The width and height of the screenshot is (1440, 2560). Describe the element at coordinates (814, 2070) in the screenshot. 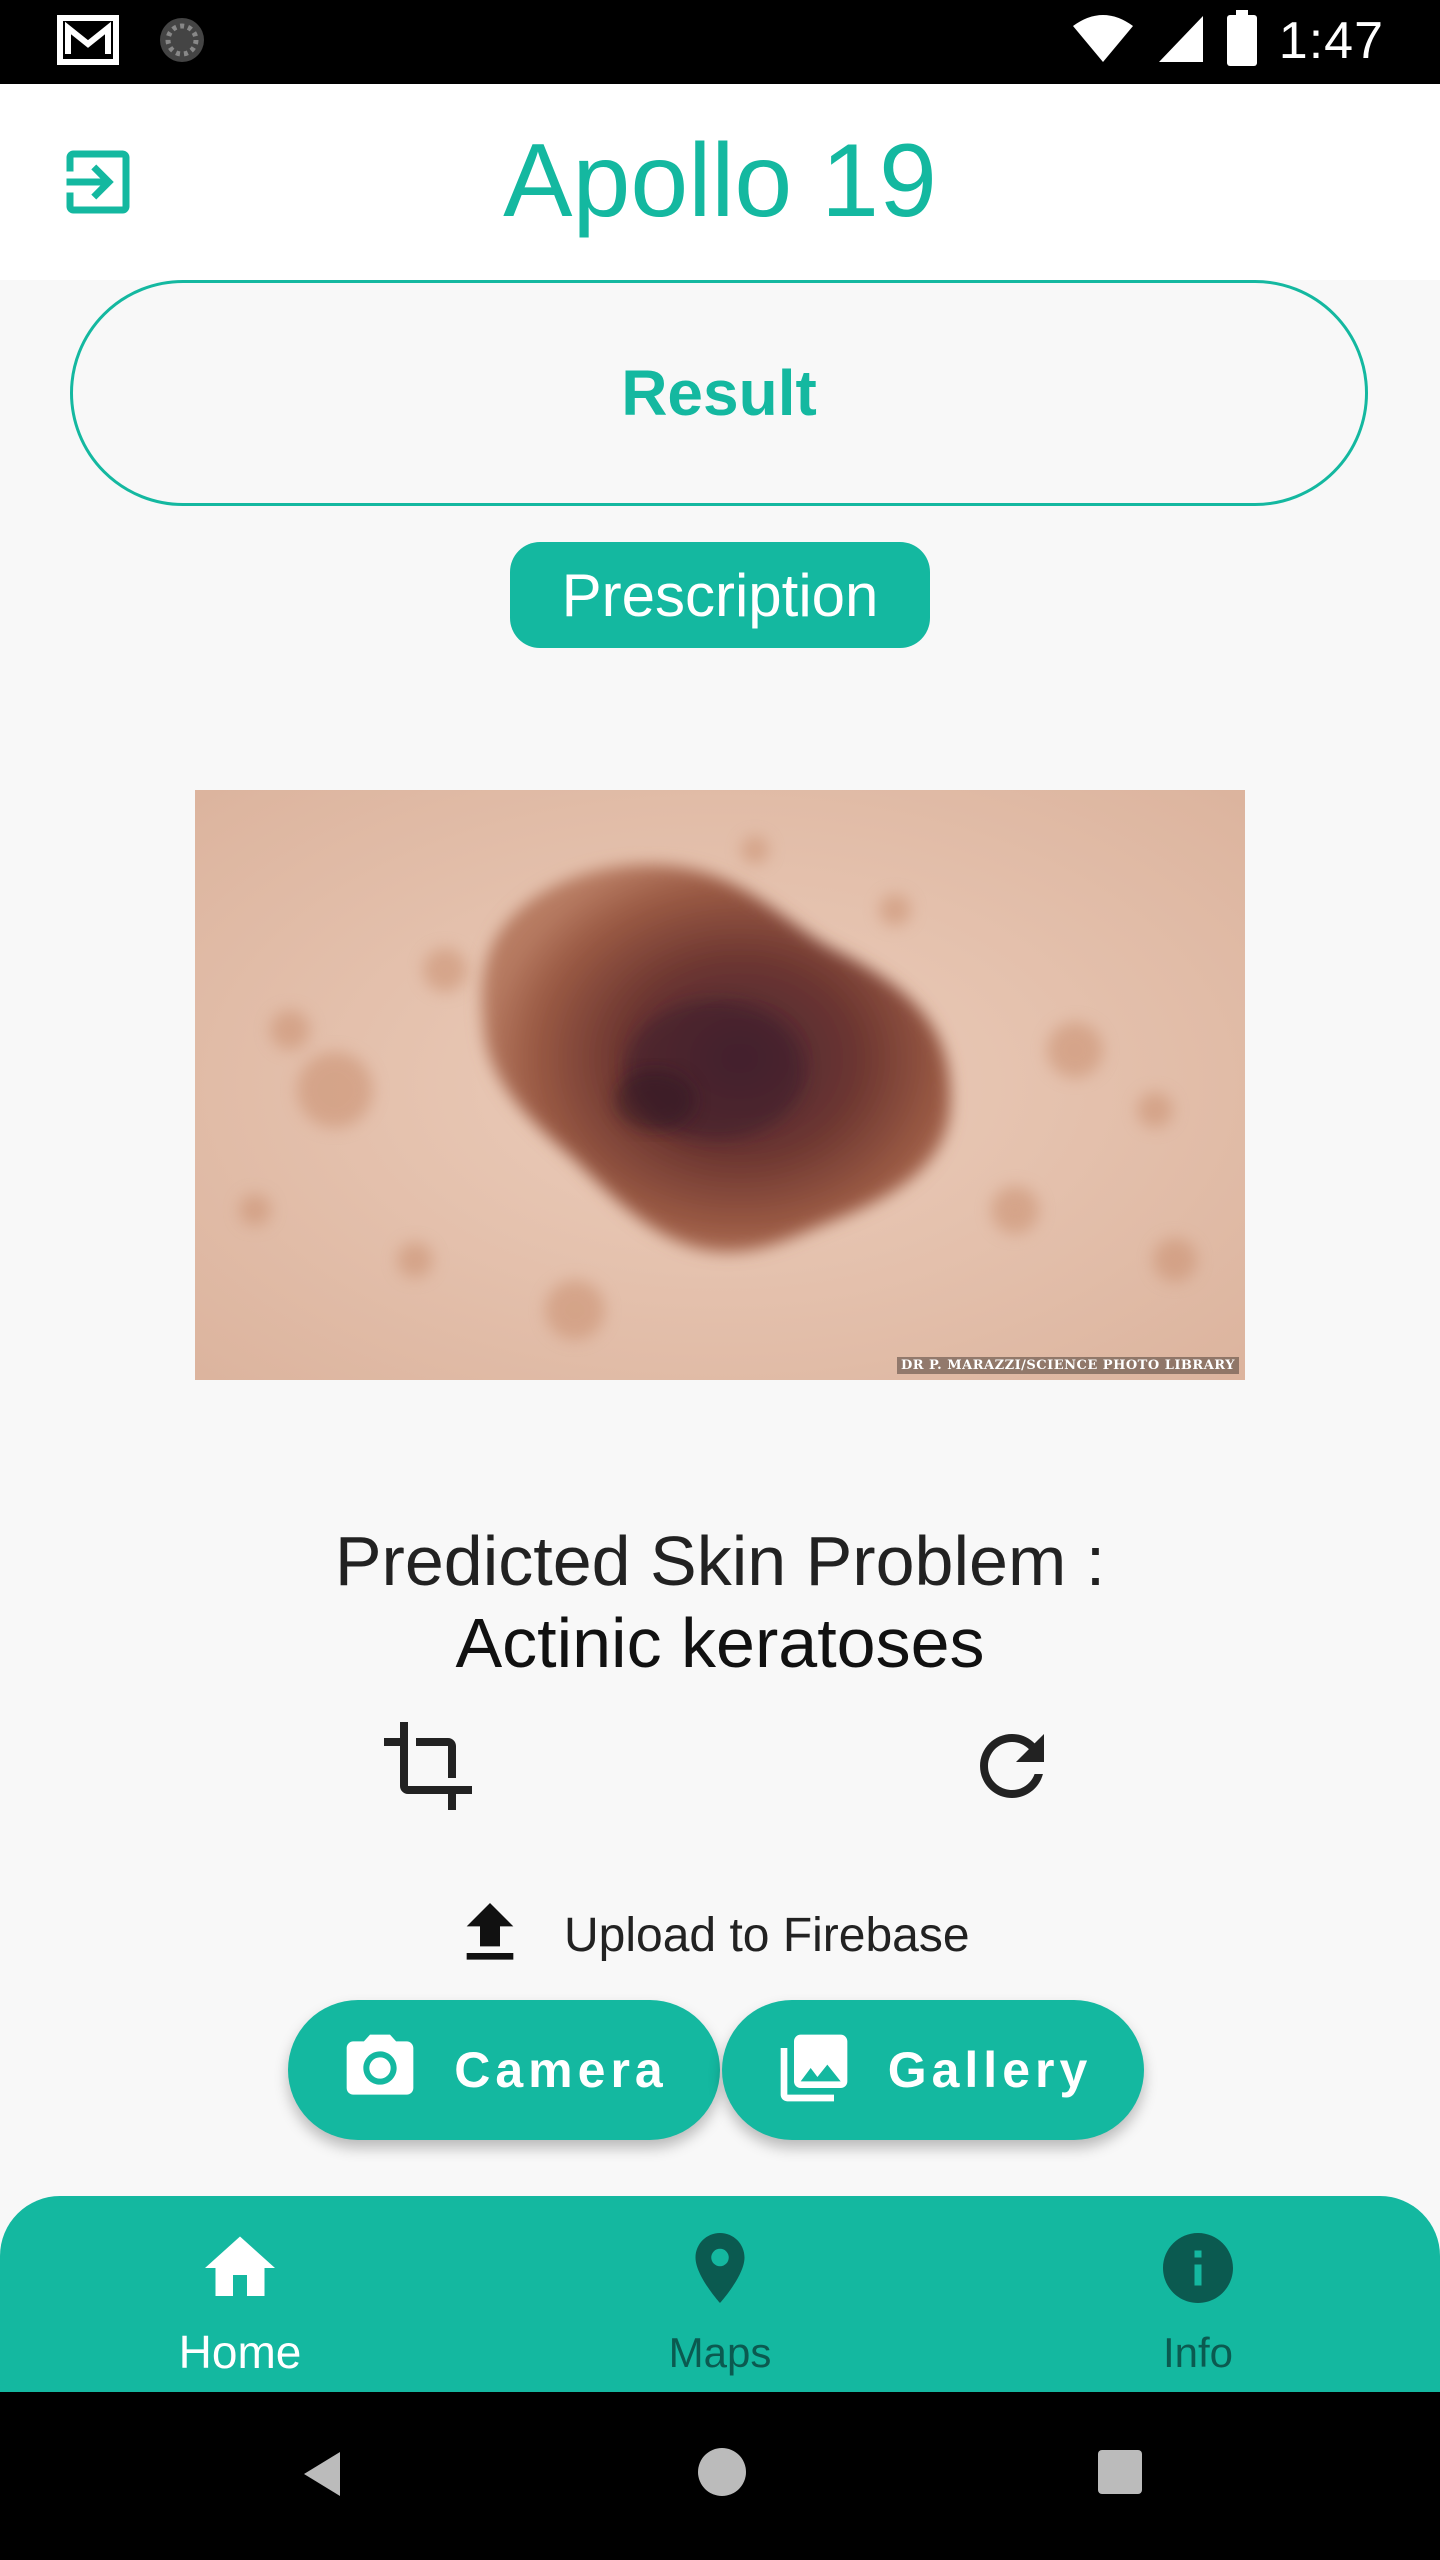

I see `photo-library-icon` at that location.